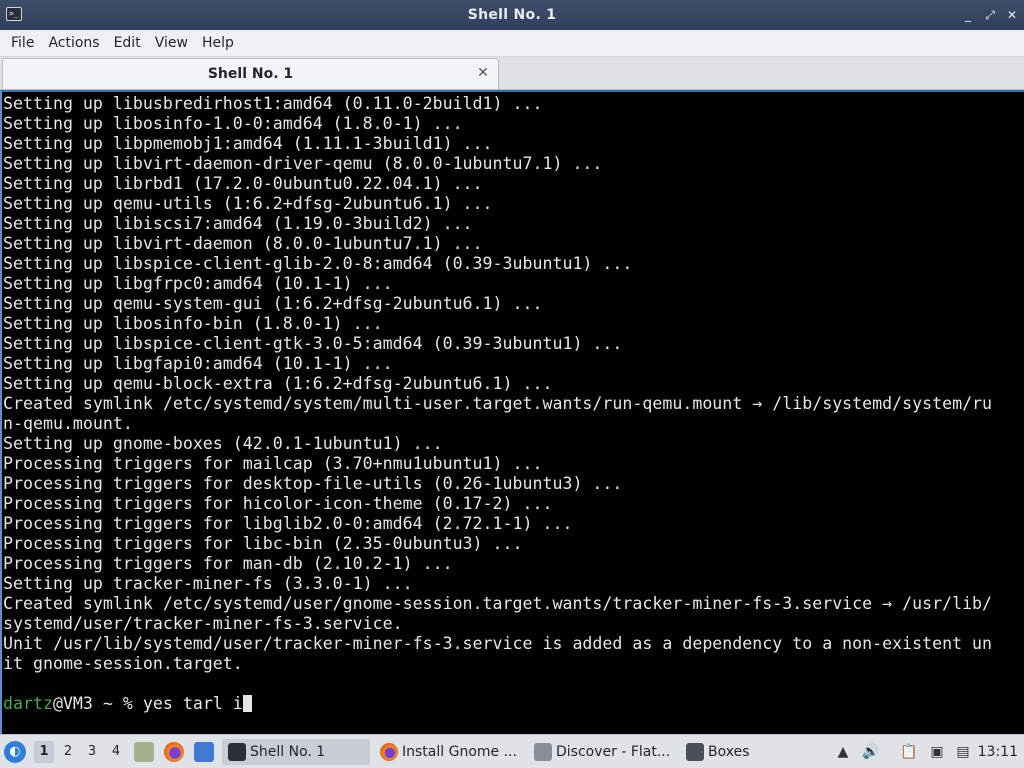 This screenshot has height=768, width=1024. What do you see at coordinates (116, 752) in the screenshot?
I see `workspace-4: 4` at bounding box center [116, 752].